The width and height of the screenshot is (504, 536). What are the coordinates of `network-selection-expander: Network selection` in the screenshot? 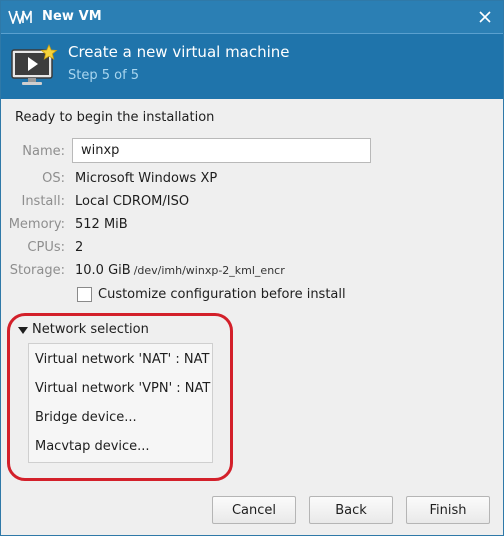 It's located at (83, 329).